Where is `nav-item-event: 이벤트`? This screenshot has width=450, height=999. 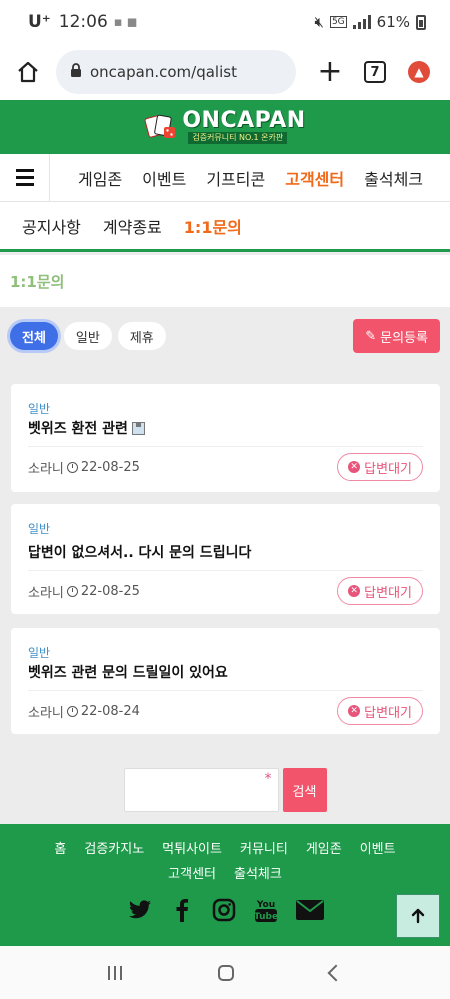
nav-item-event: 이벤트 is located at coordinates (164, 178).